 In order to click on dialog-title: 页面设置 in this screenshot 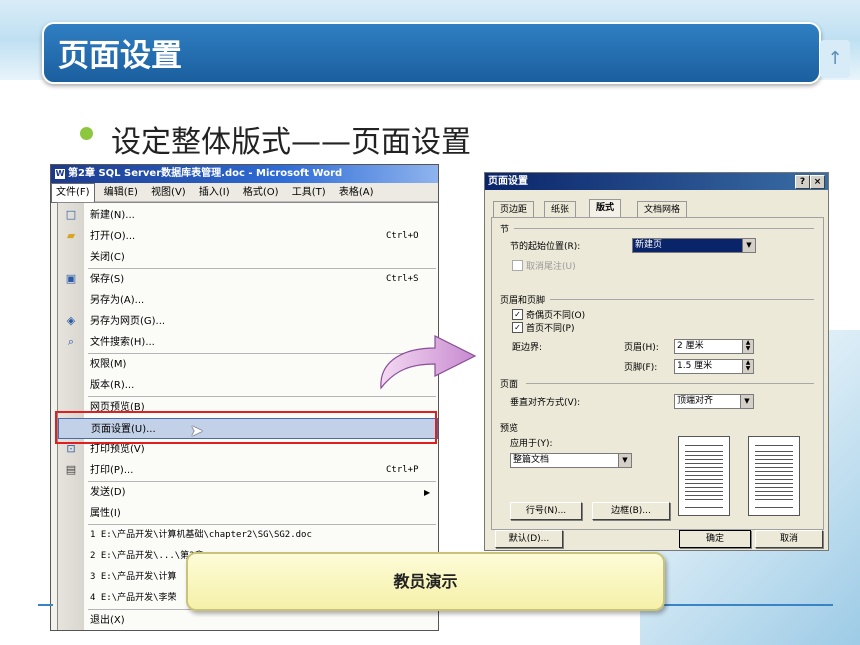, I will do `click(508, 181)`.